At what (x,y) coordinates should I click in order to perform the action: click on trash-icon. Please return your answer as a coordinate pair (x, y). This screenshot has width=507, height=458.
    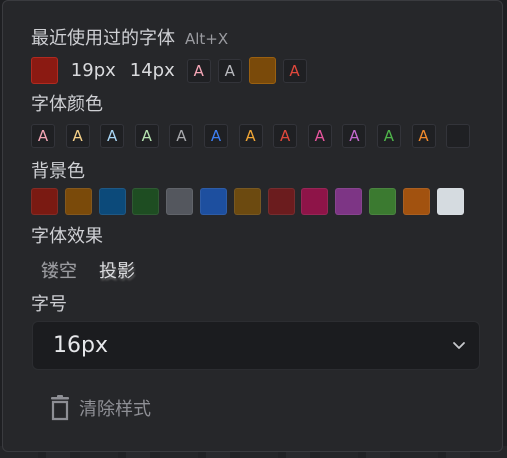
    Looking at the image, I should click on (60, 408).